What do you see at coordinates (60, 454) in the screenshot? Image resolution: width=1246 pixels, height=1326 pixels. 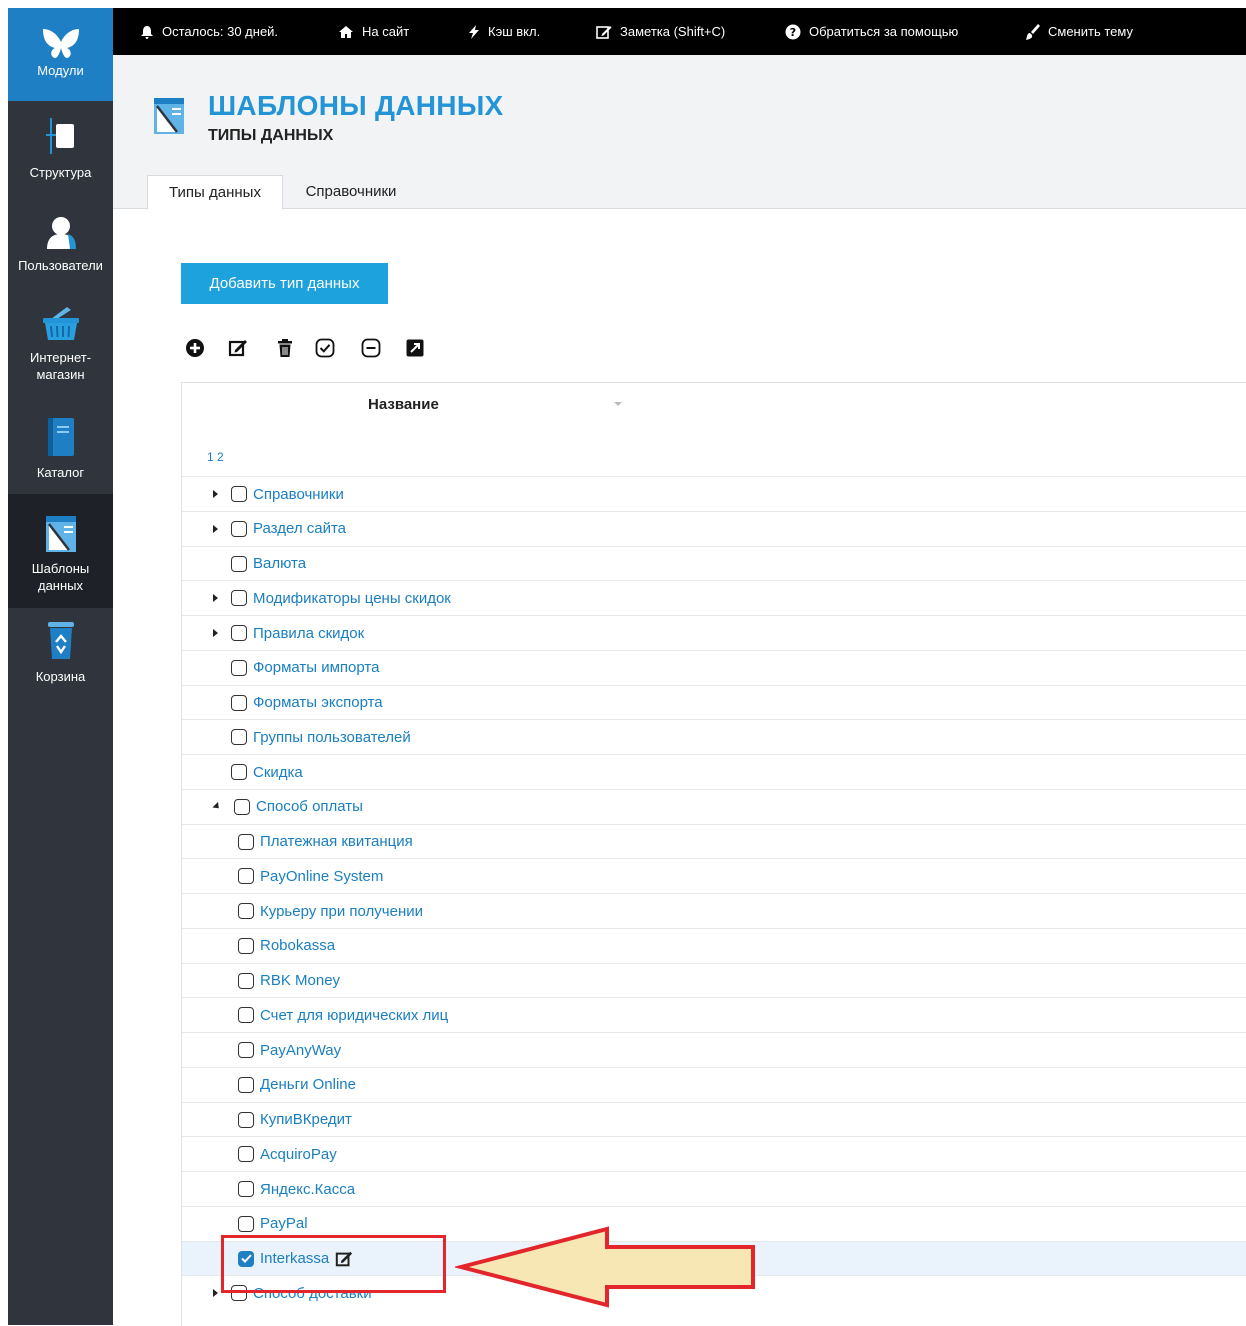 I see `sidebar-item-catalog: Каталог` at bounding box center [60, 454].